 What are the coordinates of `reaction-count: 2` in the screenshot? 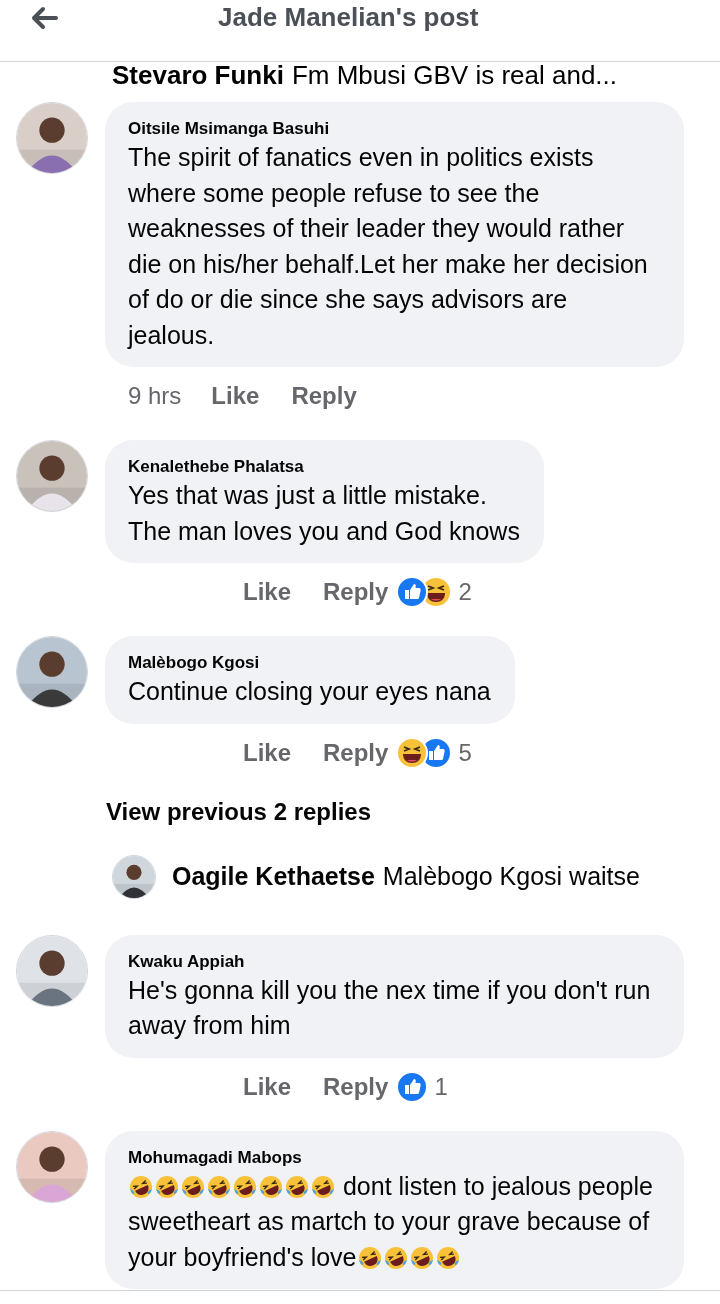 It's located at (465, 592).